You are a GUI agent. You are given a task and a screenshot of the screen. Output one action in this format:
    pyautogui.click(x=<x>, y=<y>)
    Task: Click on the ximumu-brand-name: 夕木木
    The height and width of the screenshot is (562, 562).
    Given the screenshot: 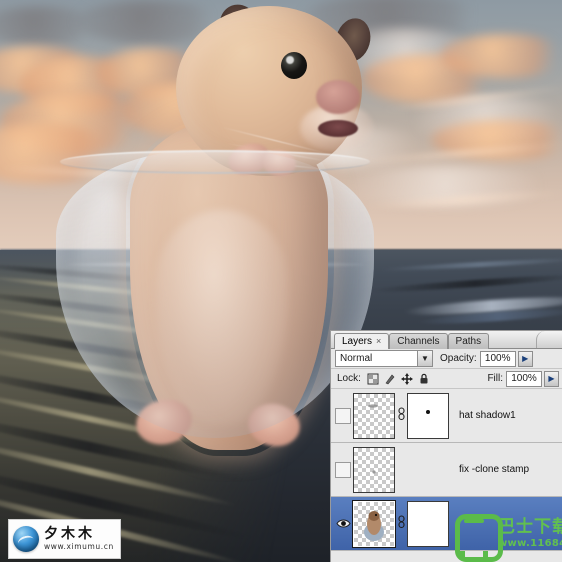 What is the action you would take?
    pyautogui.click(x=69, y=534)
    